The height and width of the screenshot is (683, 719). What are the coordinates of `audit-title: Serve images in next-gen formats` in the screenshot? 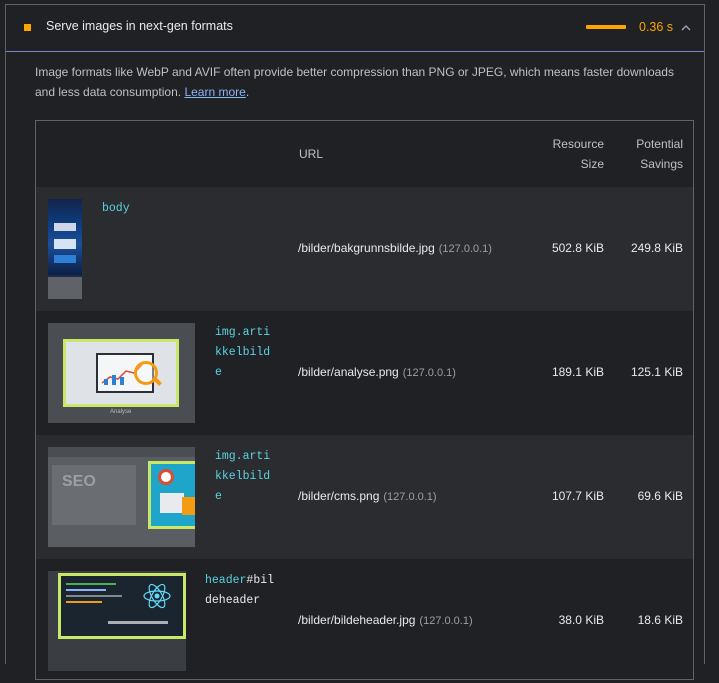 It's located at (139, 26).